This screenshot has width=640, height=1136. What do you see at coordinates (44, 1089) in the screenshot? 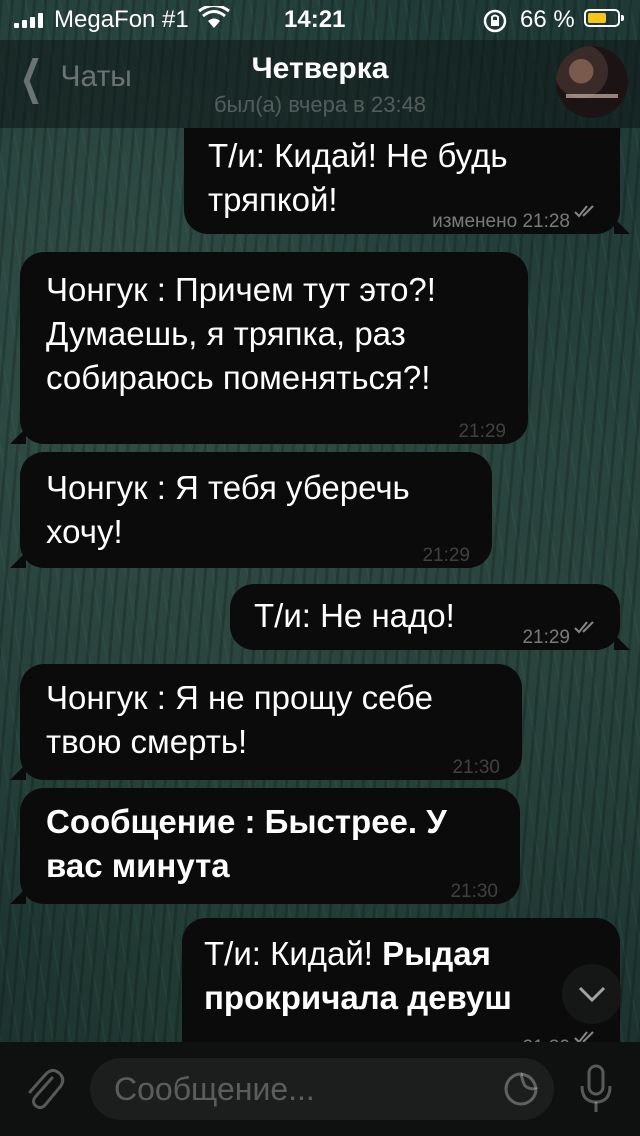
I see `attach-paperclip-icon` at bounding box center [44, 1089].